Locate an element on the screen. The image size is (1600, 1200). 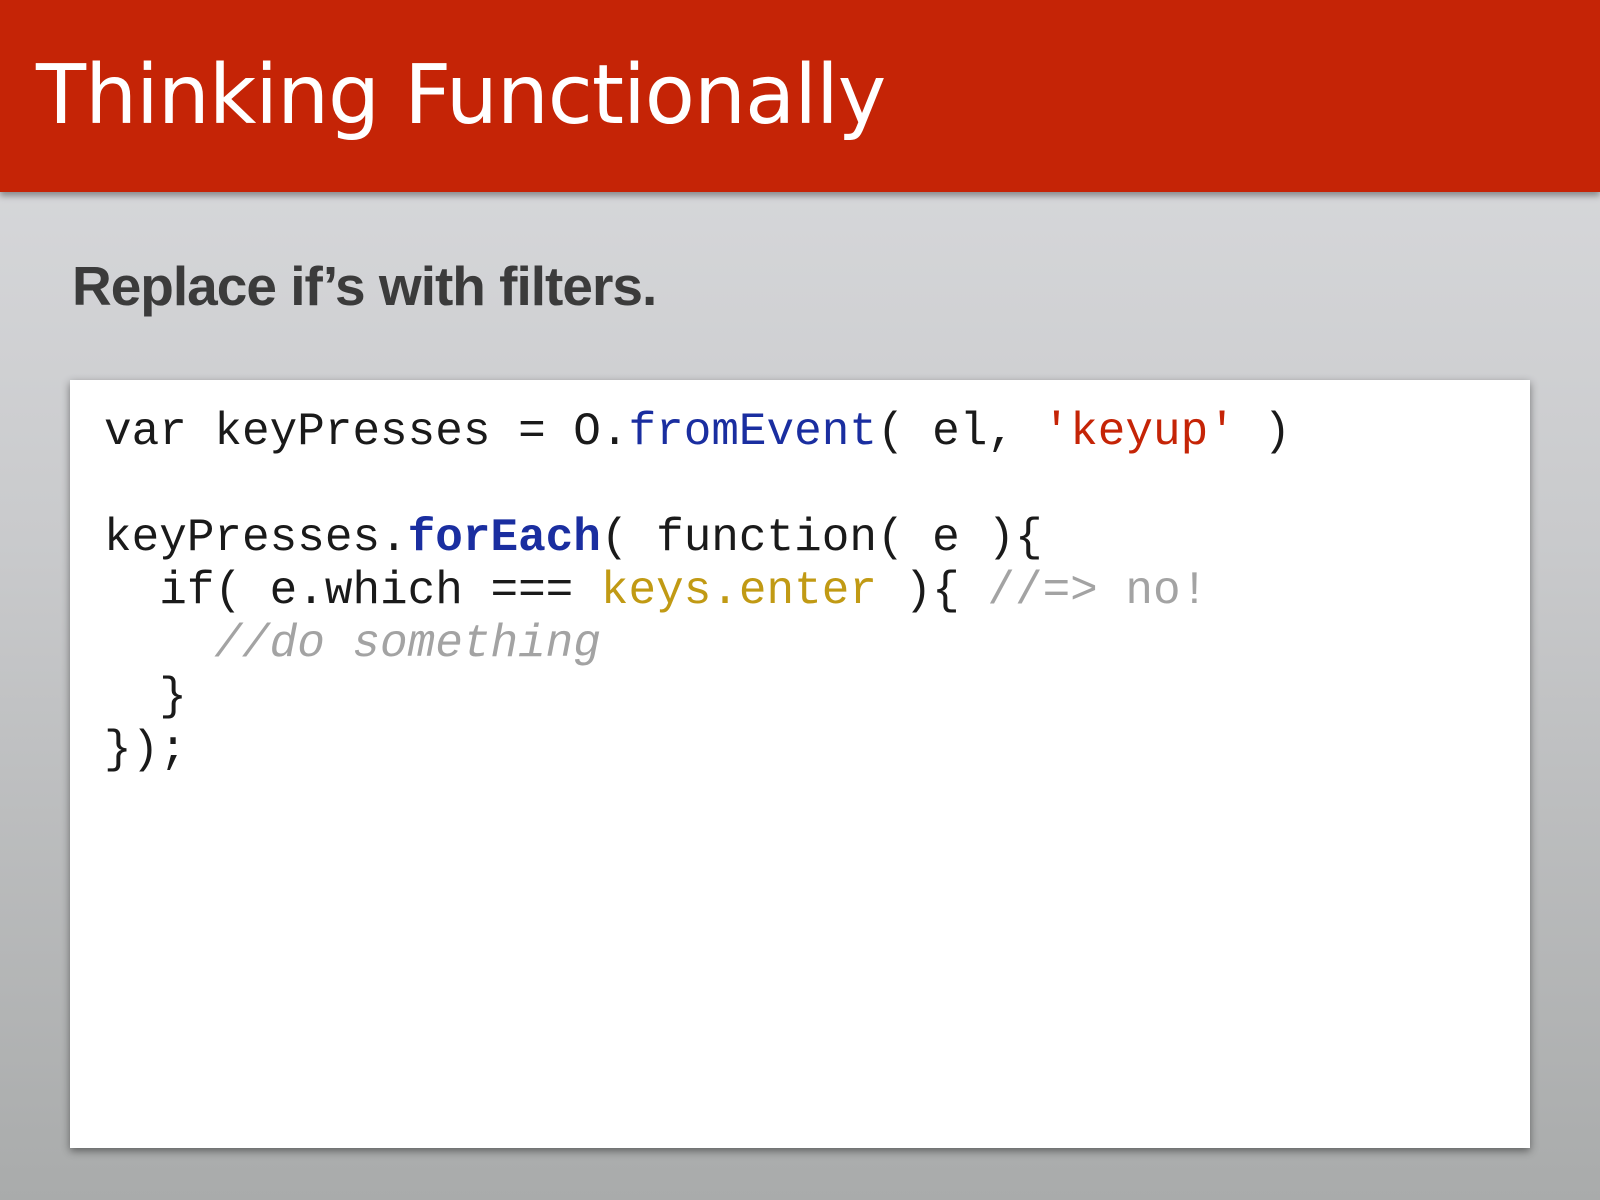
slide-title: Thinking Functionally is located at coordinates (461, 95).